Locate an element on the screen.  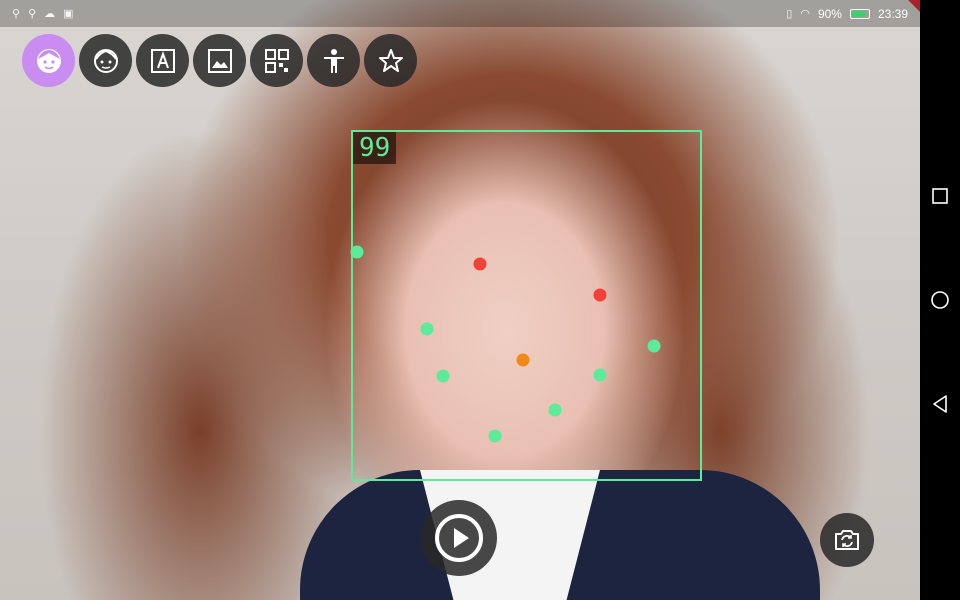
landmark-left-cheek is located at coordinates (427, 329).